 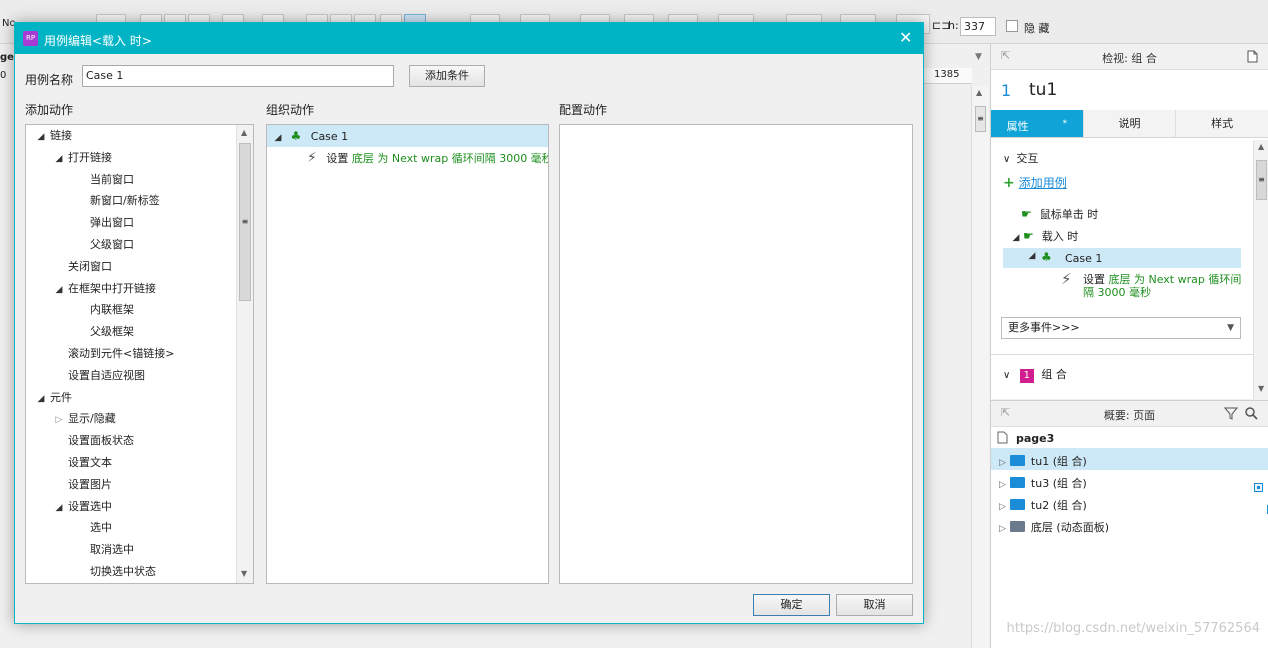 I want to click on action-tree-item: 切换选中状态, so click(x=115, y=572).